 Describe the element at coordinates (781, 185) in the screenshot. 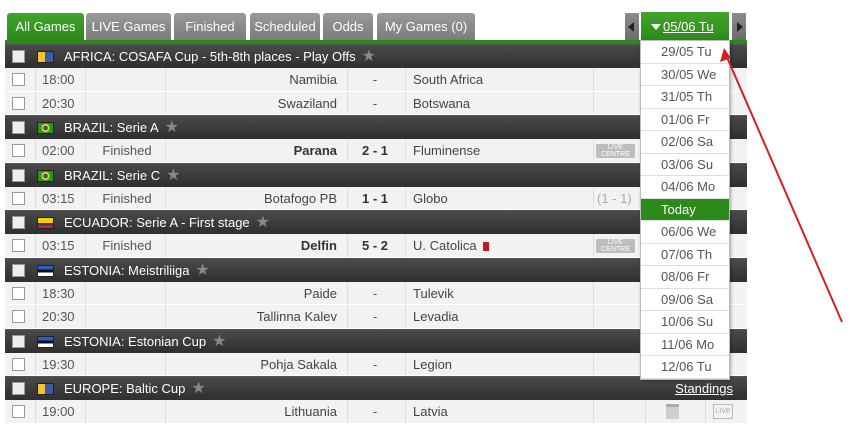

I see `annotation-arrow` at that location.